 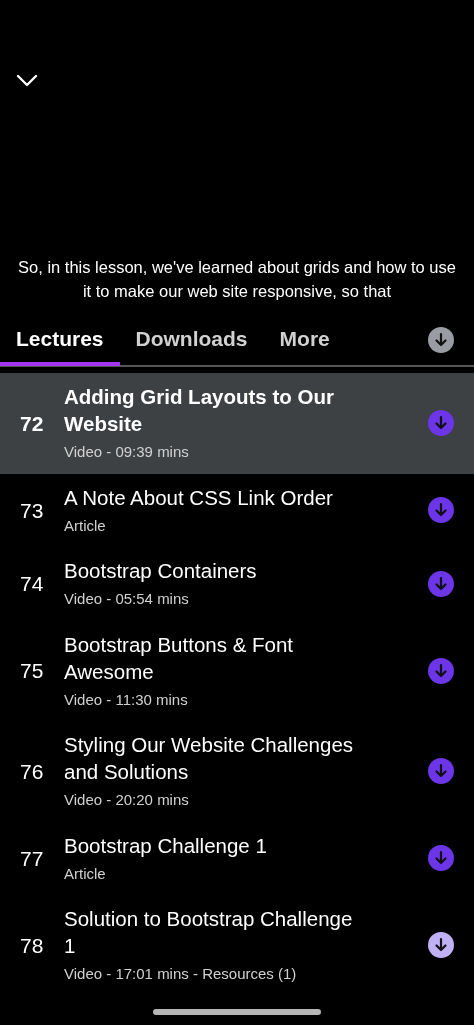 What do you see at coordinates (127, 452) in the screenshot?
I see `lecture-meta: Video - 09:39 mins` at bounding box center [127, 452].